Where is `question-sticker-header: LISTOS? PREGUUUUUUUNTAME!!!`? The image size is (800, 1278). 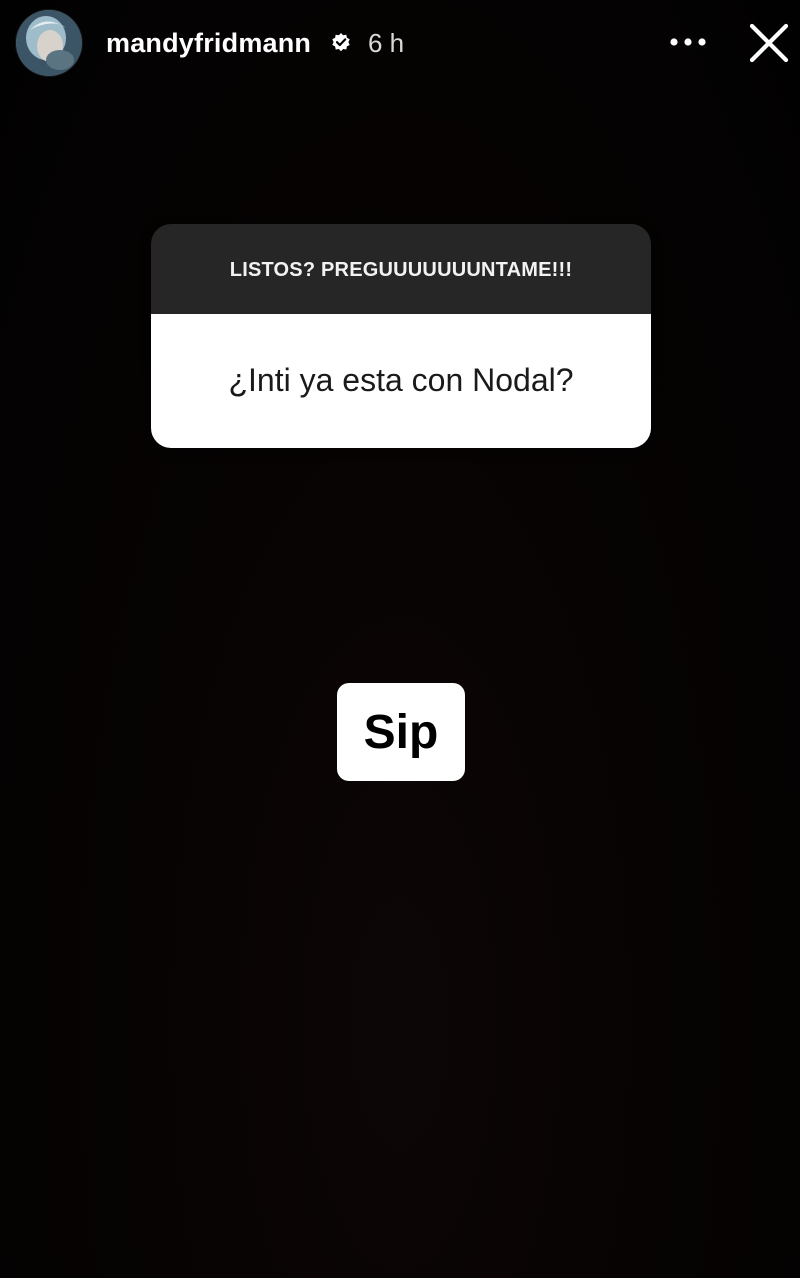 question-sticker-header: LISTOS? PREGUUUUUUUNTAME!!! is located at coordinates (401, 269).